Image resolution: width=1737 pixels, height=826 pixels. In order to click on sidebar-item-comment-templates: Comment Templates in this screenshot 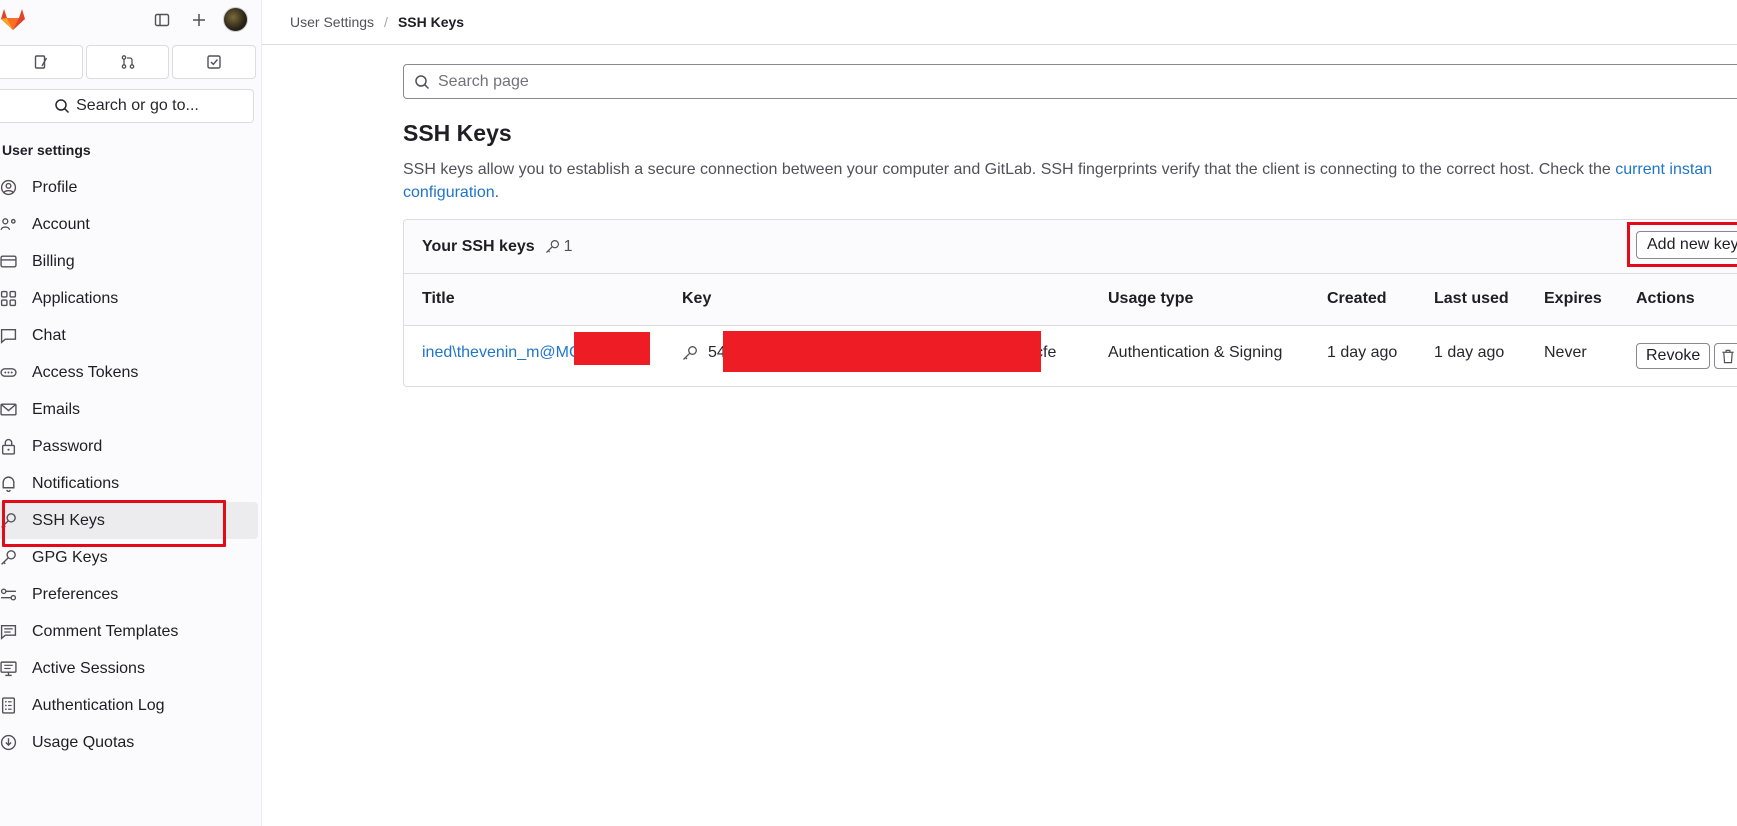, I will do `click(129, 631)`.